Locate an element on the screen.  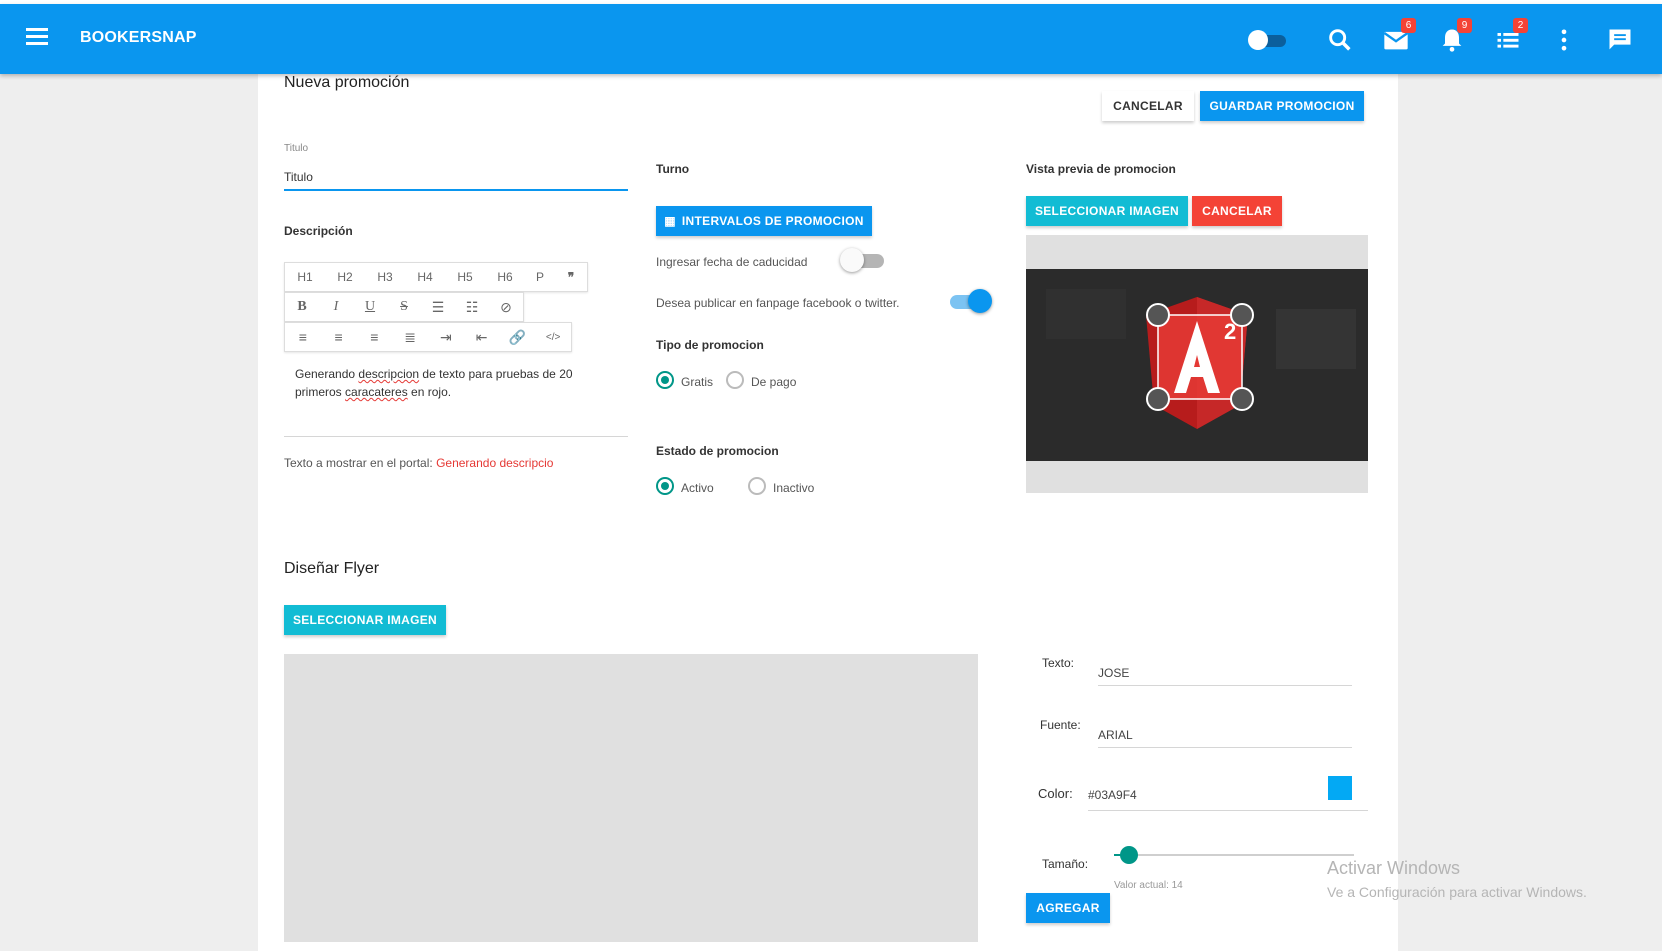
promo-state-label: Estado de promocion is located at coordinates (717, 451).